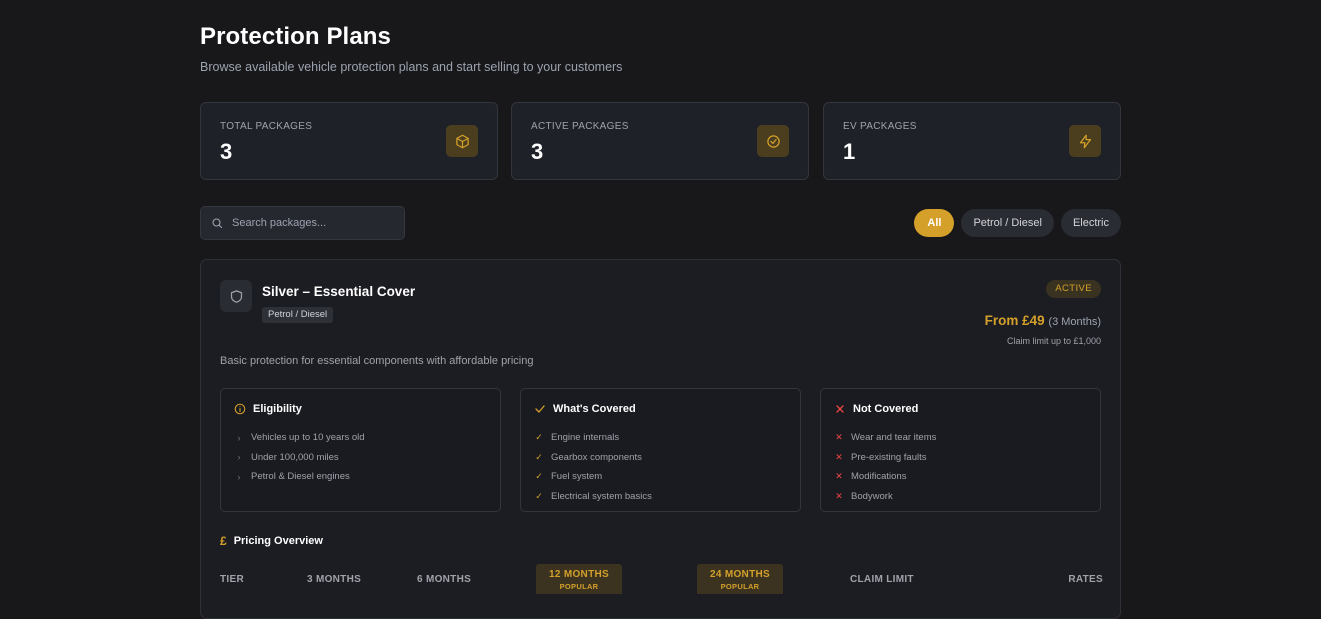  I want to click on stat-card-ev: EV PACKAGES 1, so click(972, 141).